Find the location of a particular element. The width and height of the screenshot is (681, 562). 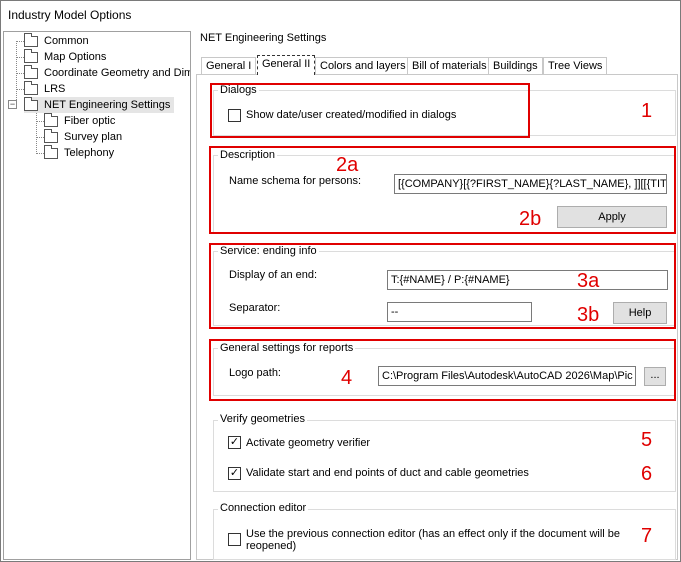

tree-item-label: Telephony is located at coordinates (89, 153).